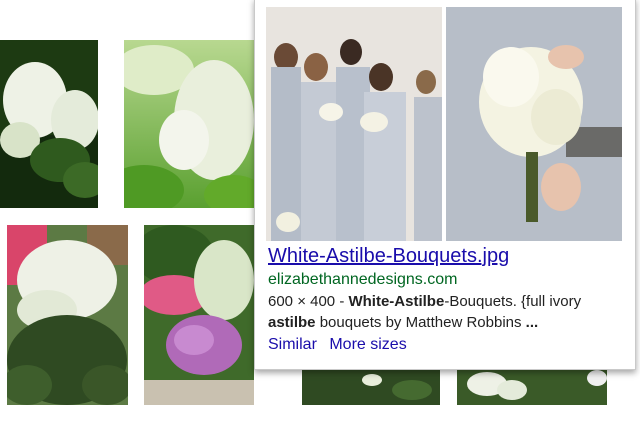 This screenshot has width=640, height=423. Describe the element at coordinates (199, 315) in the screenshot. I see `pink-astilbe-garden-thumbnail` at that location.